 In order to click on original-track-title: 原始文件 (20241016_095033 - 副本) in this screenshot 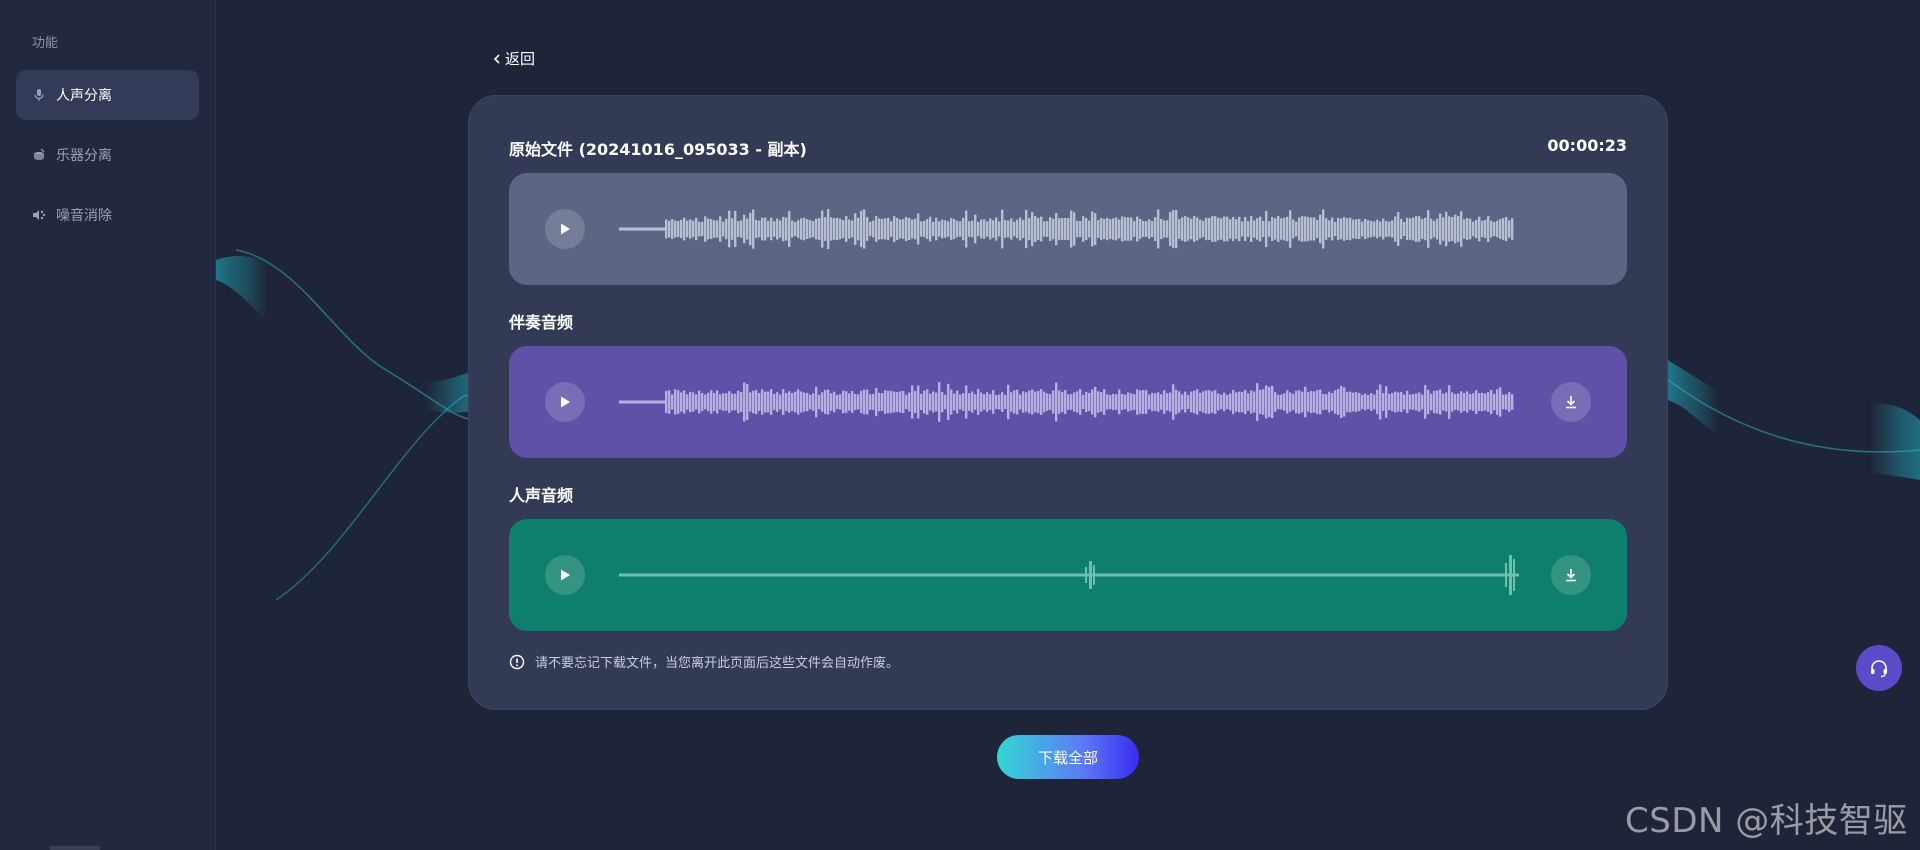, I will do `click(658, 149)`.